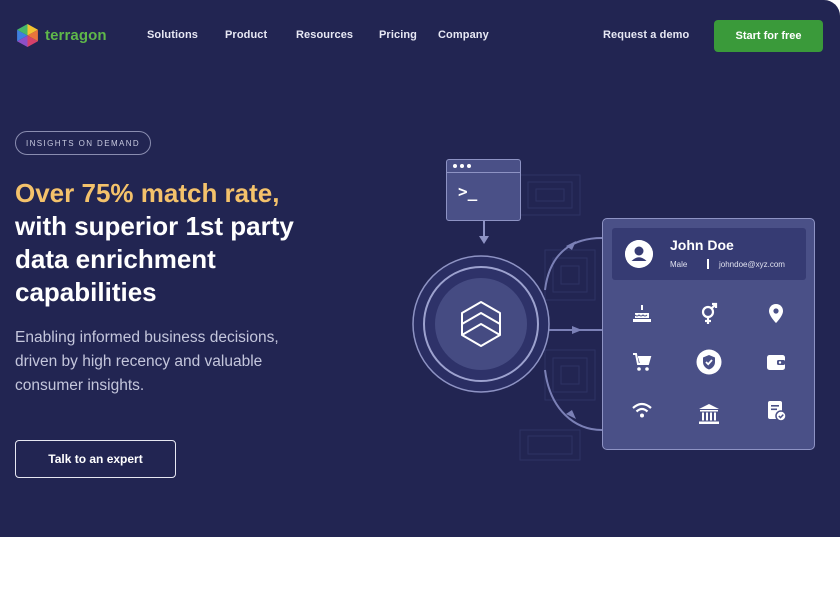 The height and width of the screenshot is (600, 840). I want to click on document-check-icon, so click(777, 411).